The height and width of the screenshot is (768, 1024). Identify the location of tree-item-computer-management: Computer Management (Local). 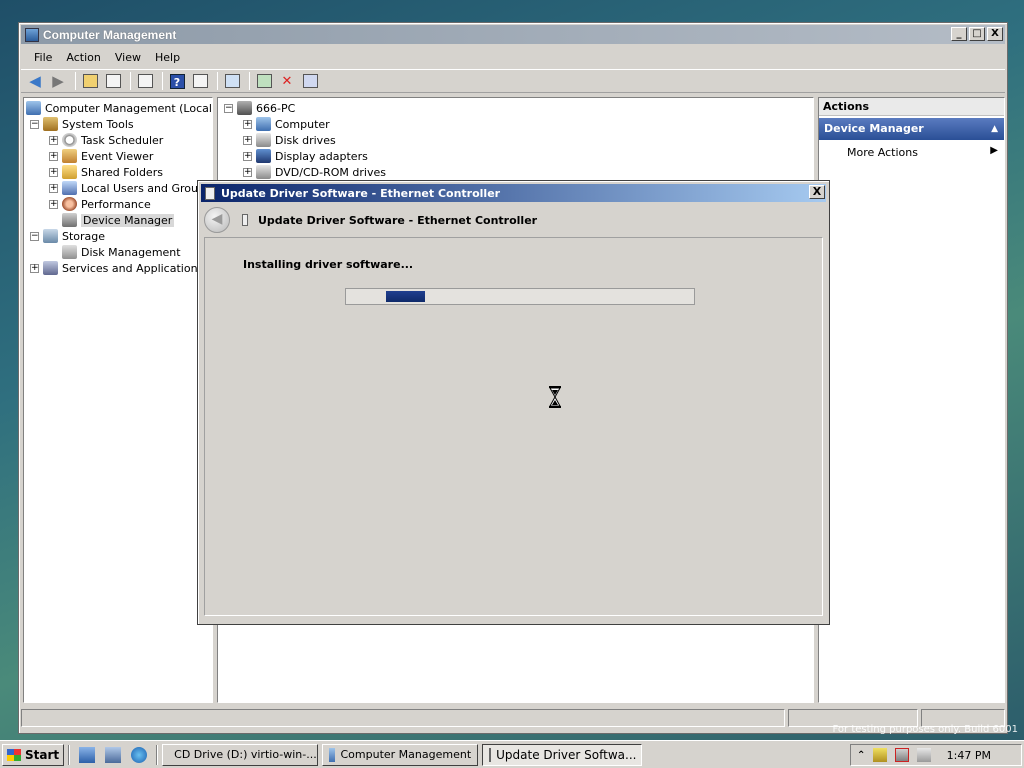
(119, 108).